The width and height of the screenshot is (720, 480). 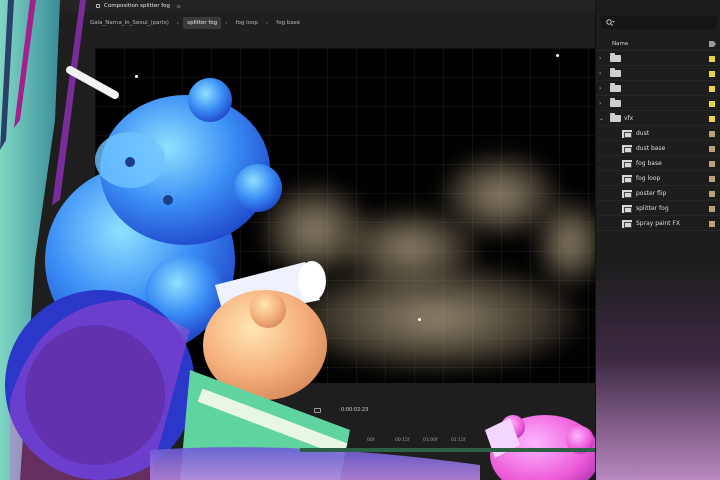 What do you see at coordinates (402, 440) in the screenshot?
I see `ruler-label: 00:15f` at bounding box center [402, 440].